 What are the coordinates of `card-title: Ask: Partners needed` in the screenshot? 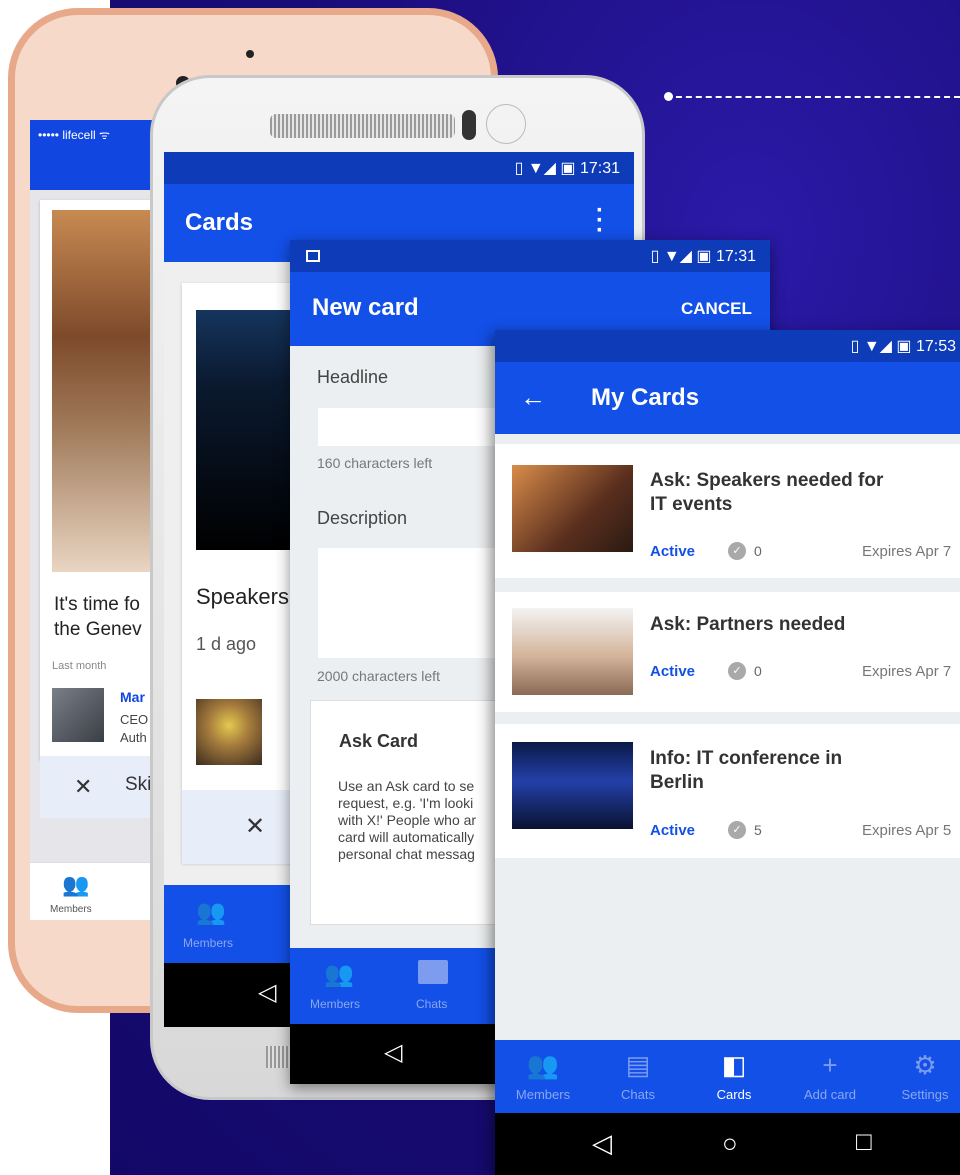 It's located at (800, 625).